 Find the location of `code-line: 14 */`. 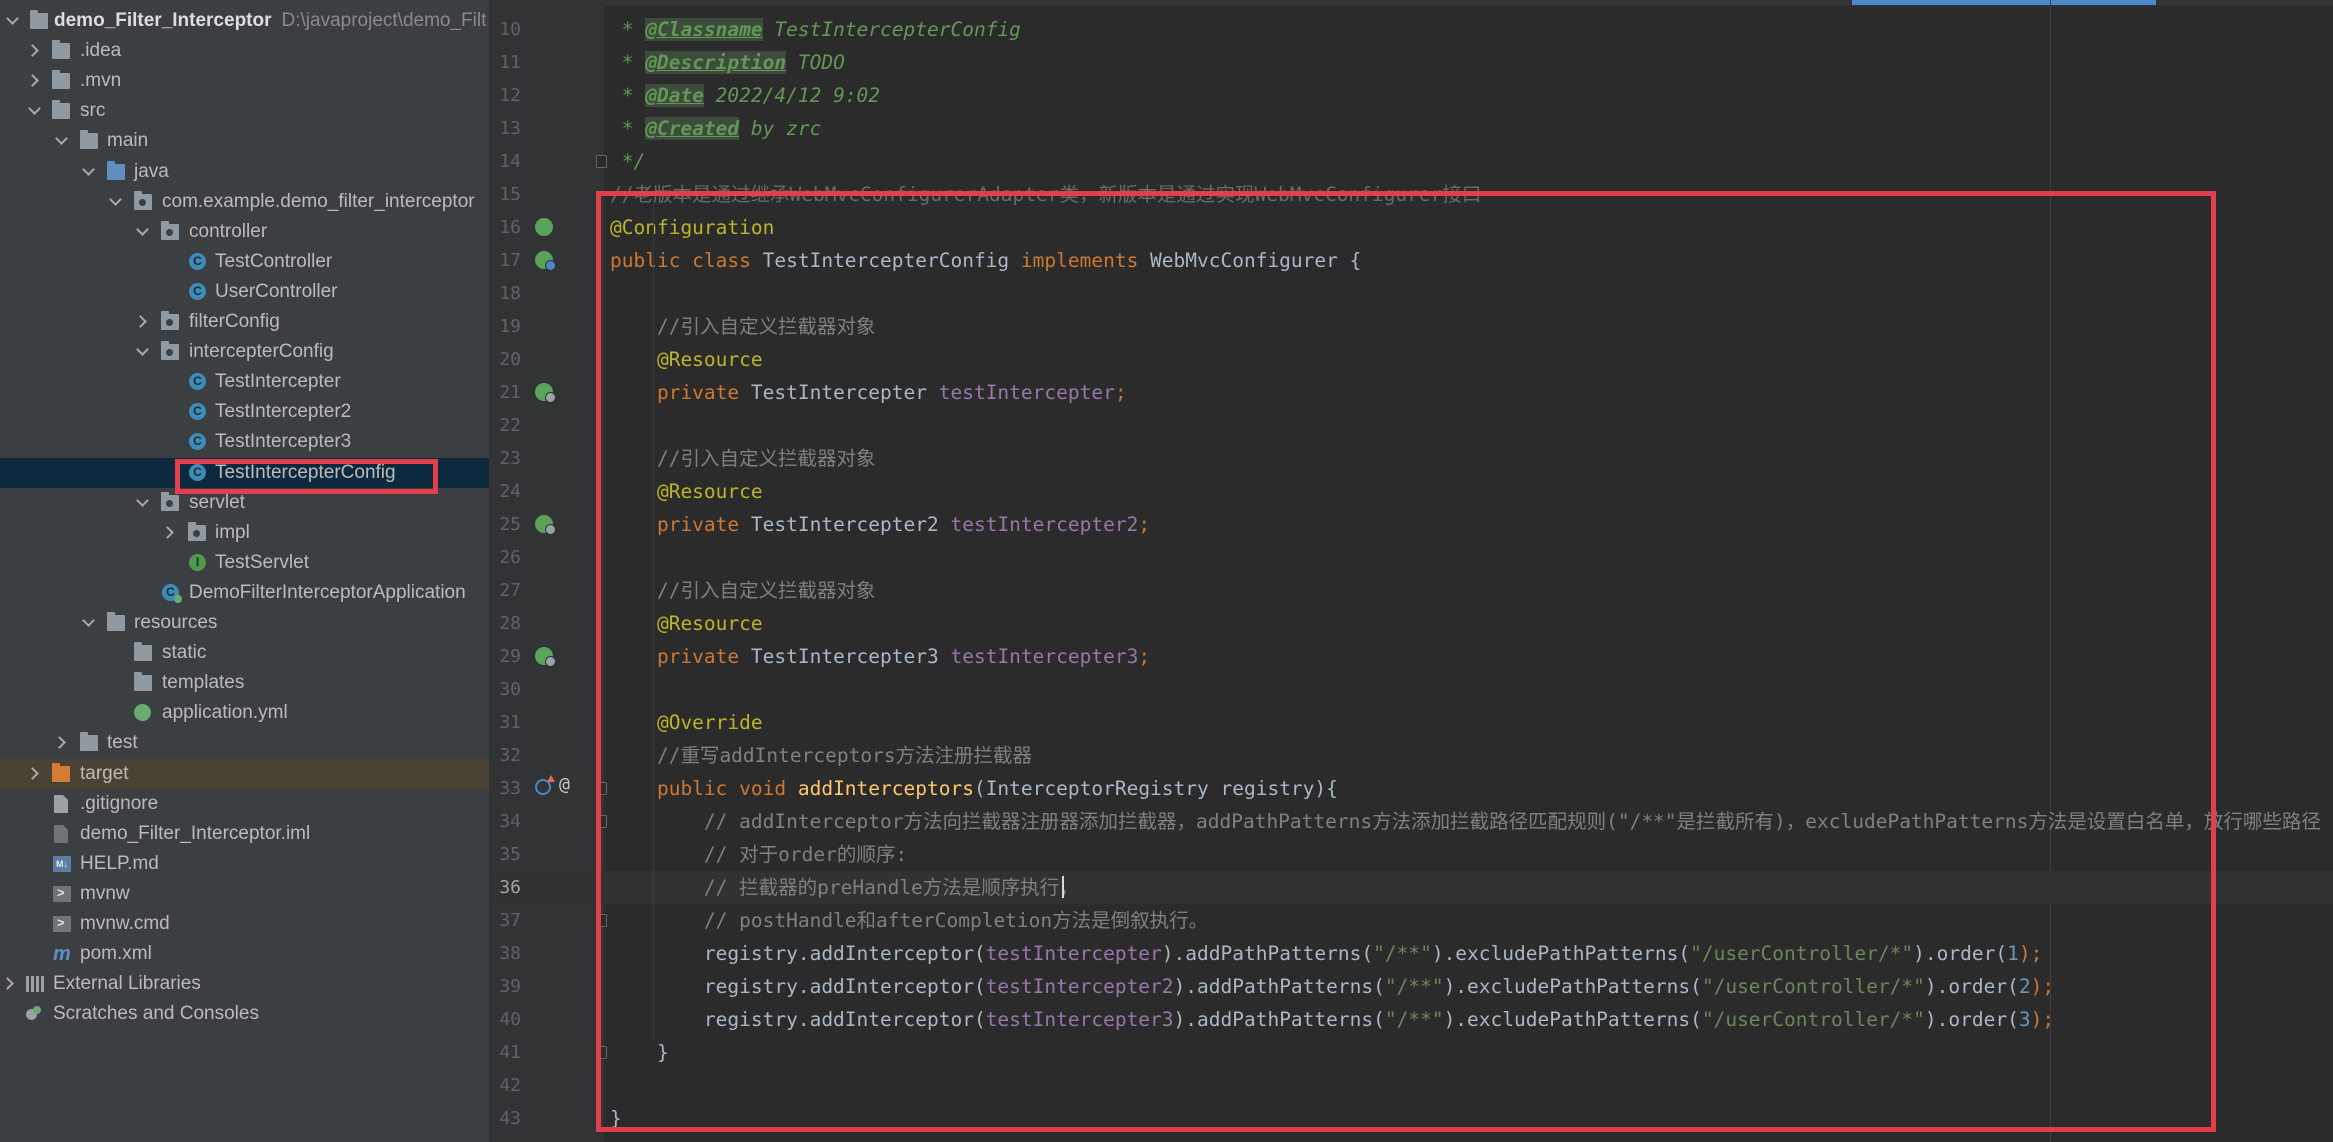

code-line: 14 */ is located at coordinates (1411, 161).